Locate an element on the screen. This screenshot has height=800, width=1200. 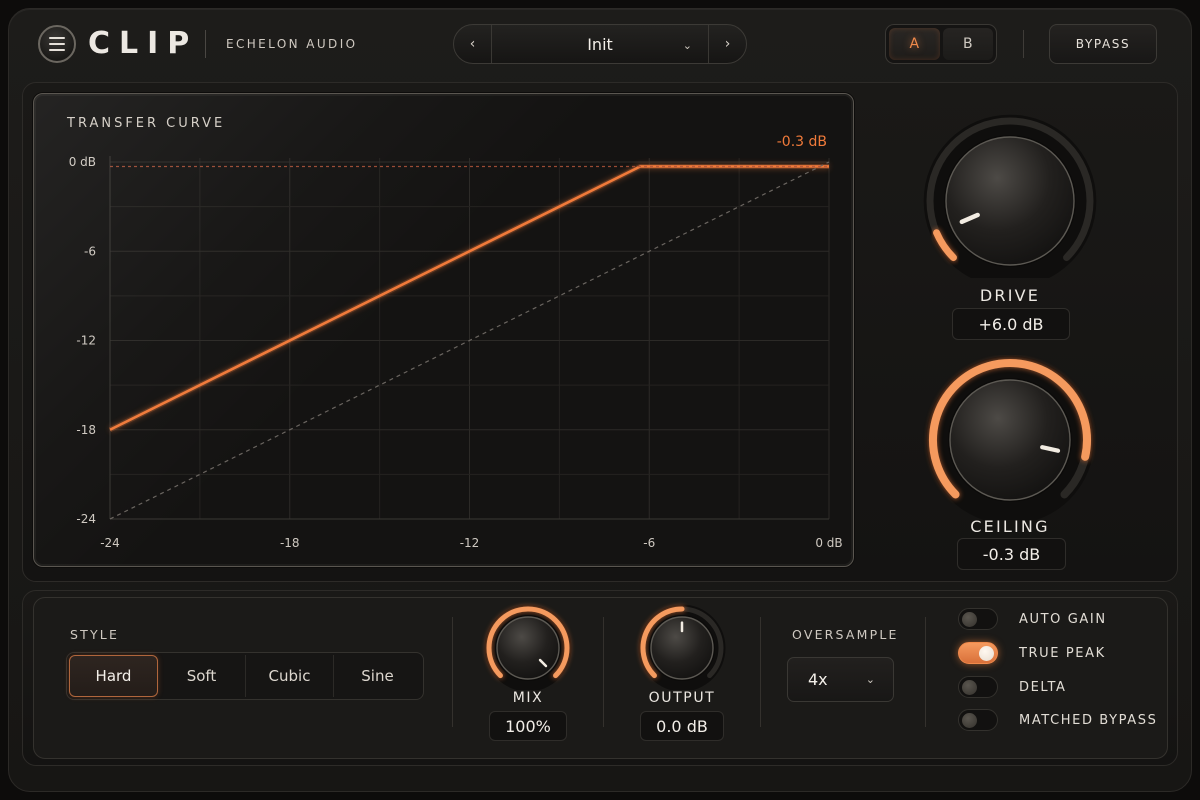
matched-bypass-label: MATCHED BYPASS is located at coordinates (1088, 720).